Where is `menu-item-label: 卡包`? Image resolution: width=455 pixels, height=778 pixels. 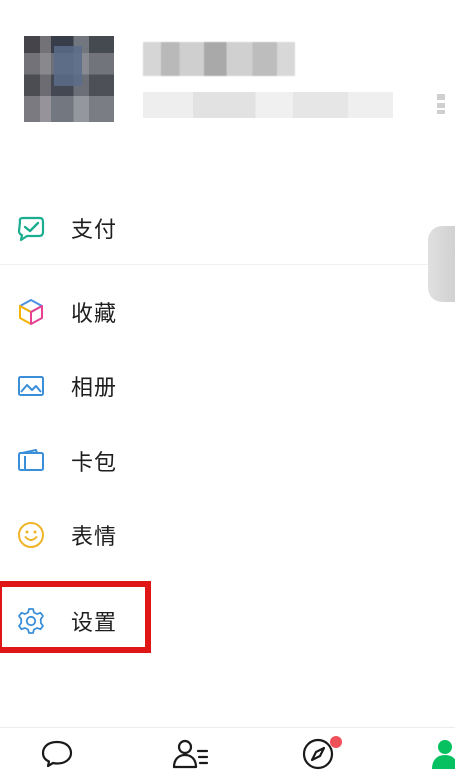 menu-item-label: 卡包 is located at coordinates (94, 463).